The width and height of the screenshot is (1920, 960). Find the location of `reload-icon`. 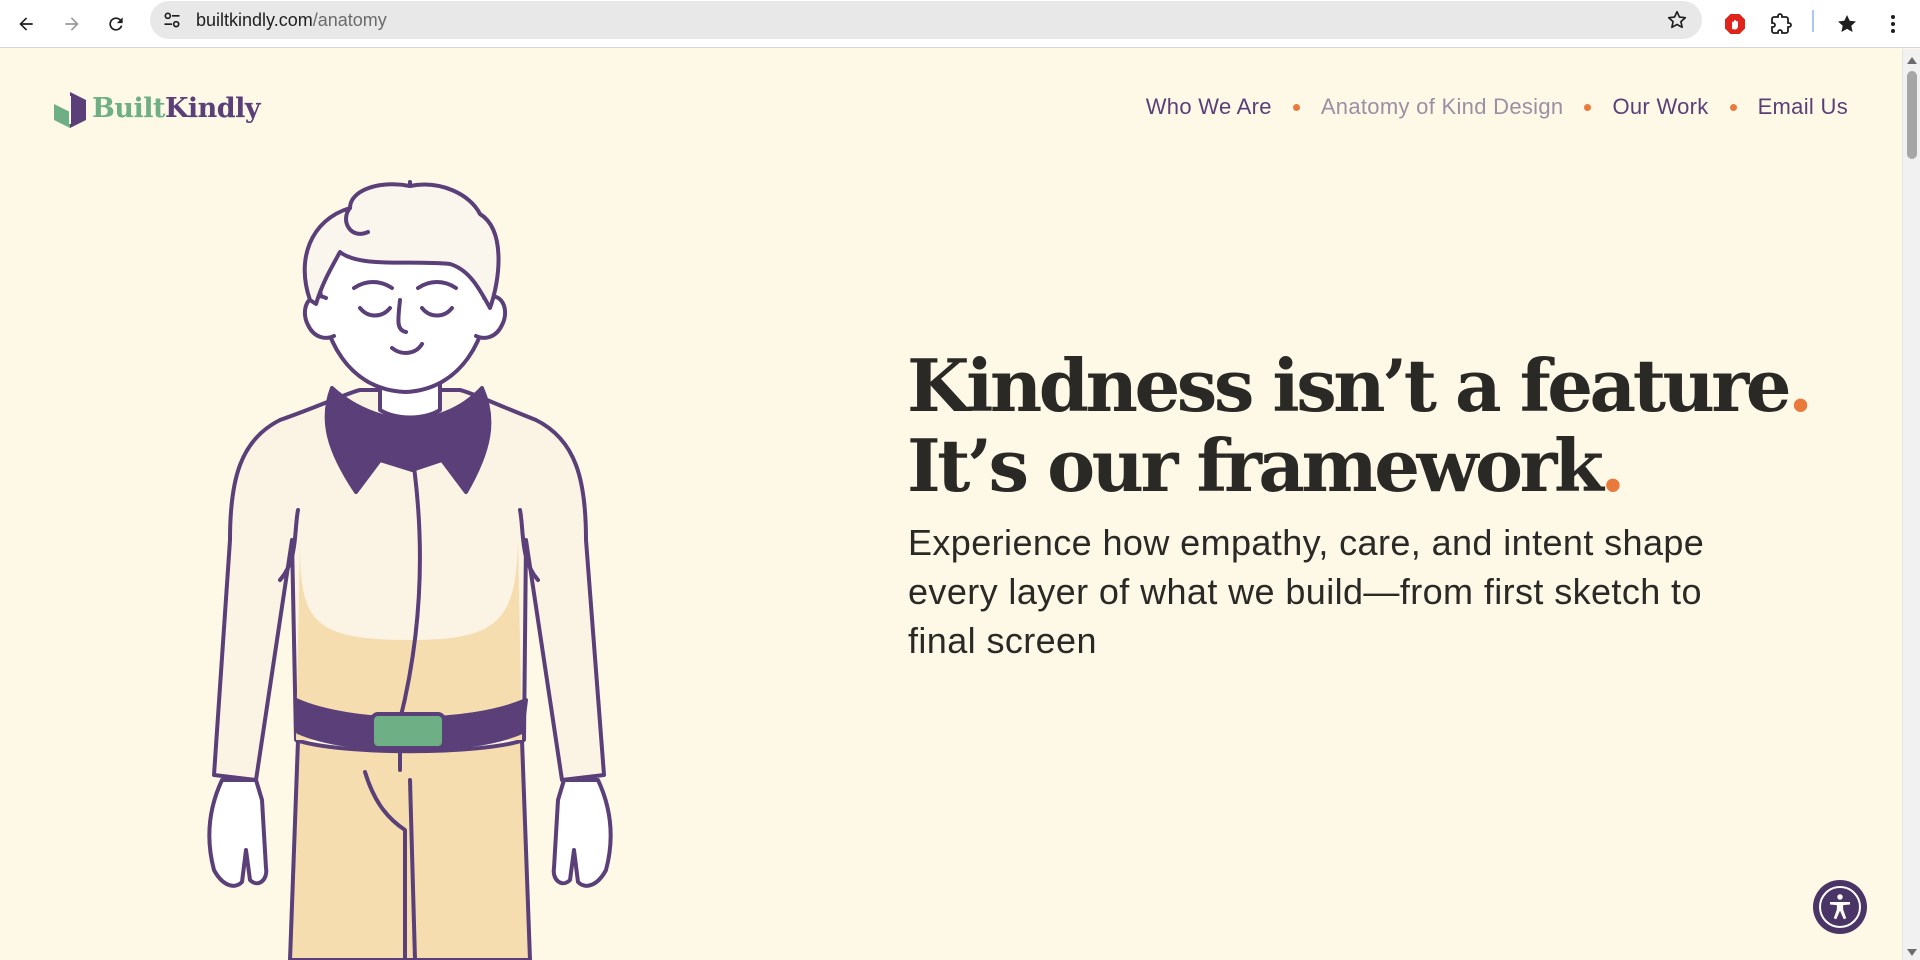

reload-icon is located at coordinates (116, 24).